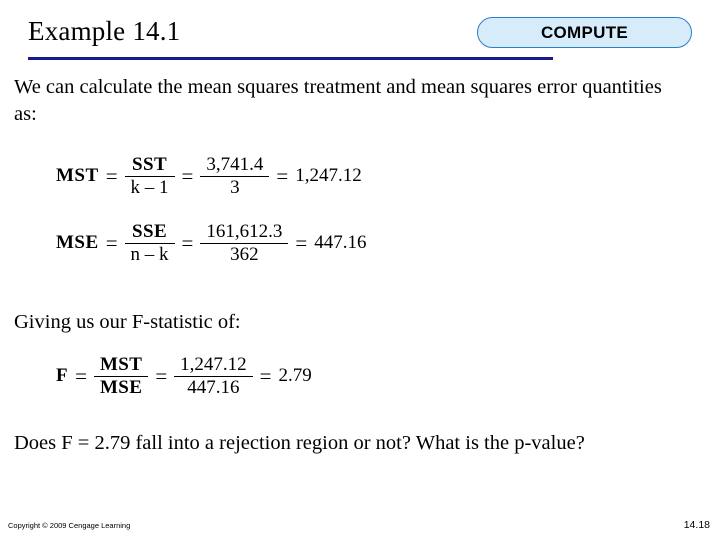 This screenshot has height=540, width=720. What do you see at coordinates (81, 375) in the screenshot?
I see `equation-f-equals-1: =` at bounding box center [81, 375].